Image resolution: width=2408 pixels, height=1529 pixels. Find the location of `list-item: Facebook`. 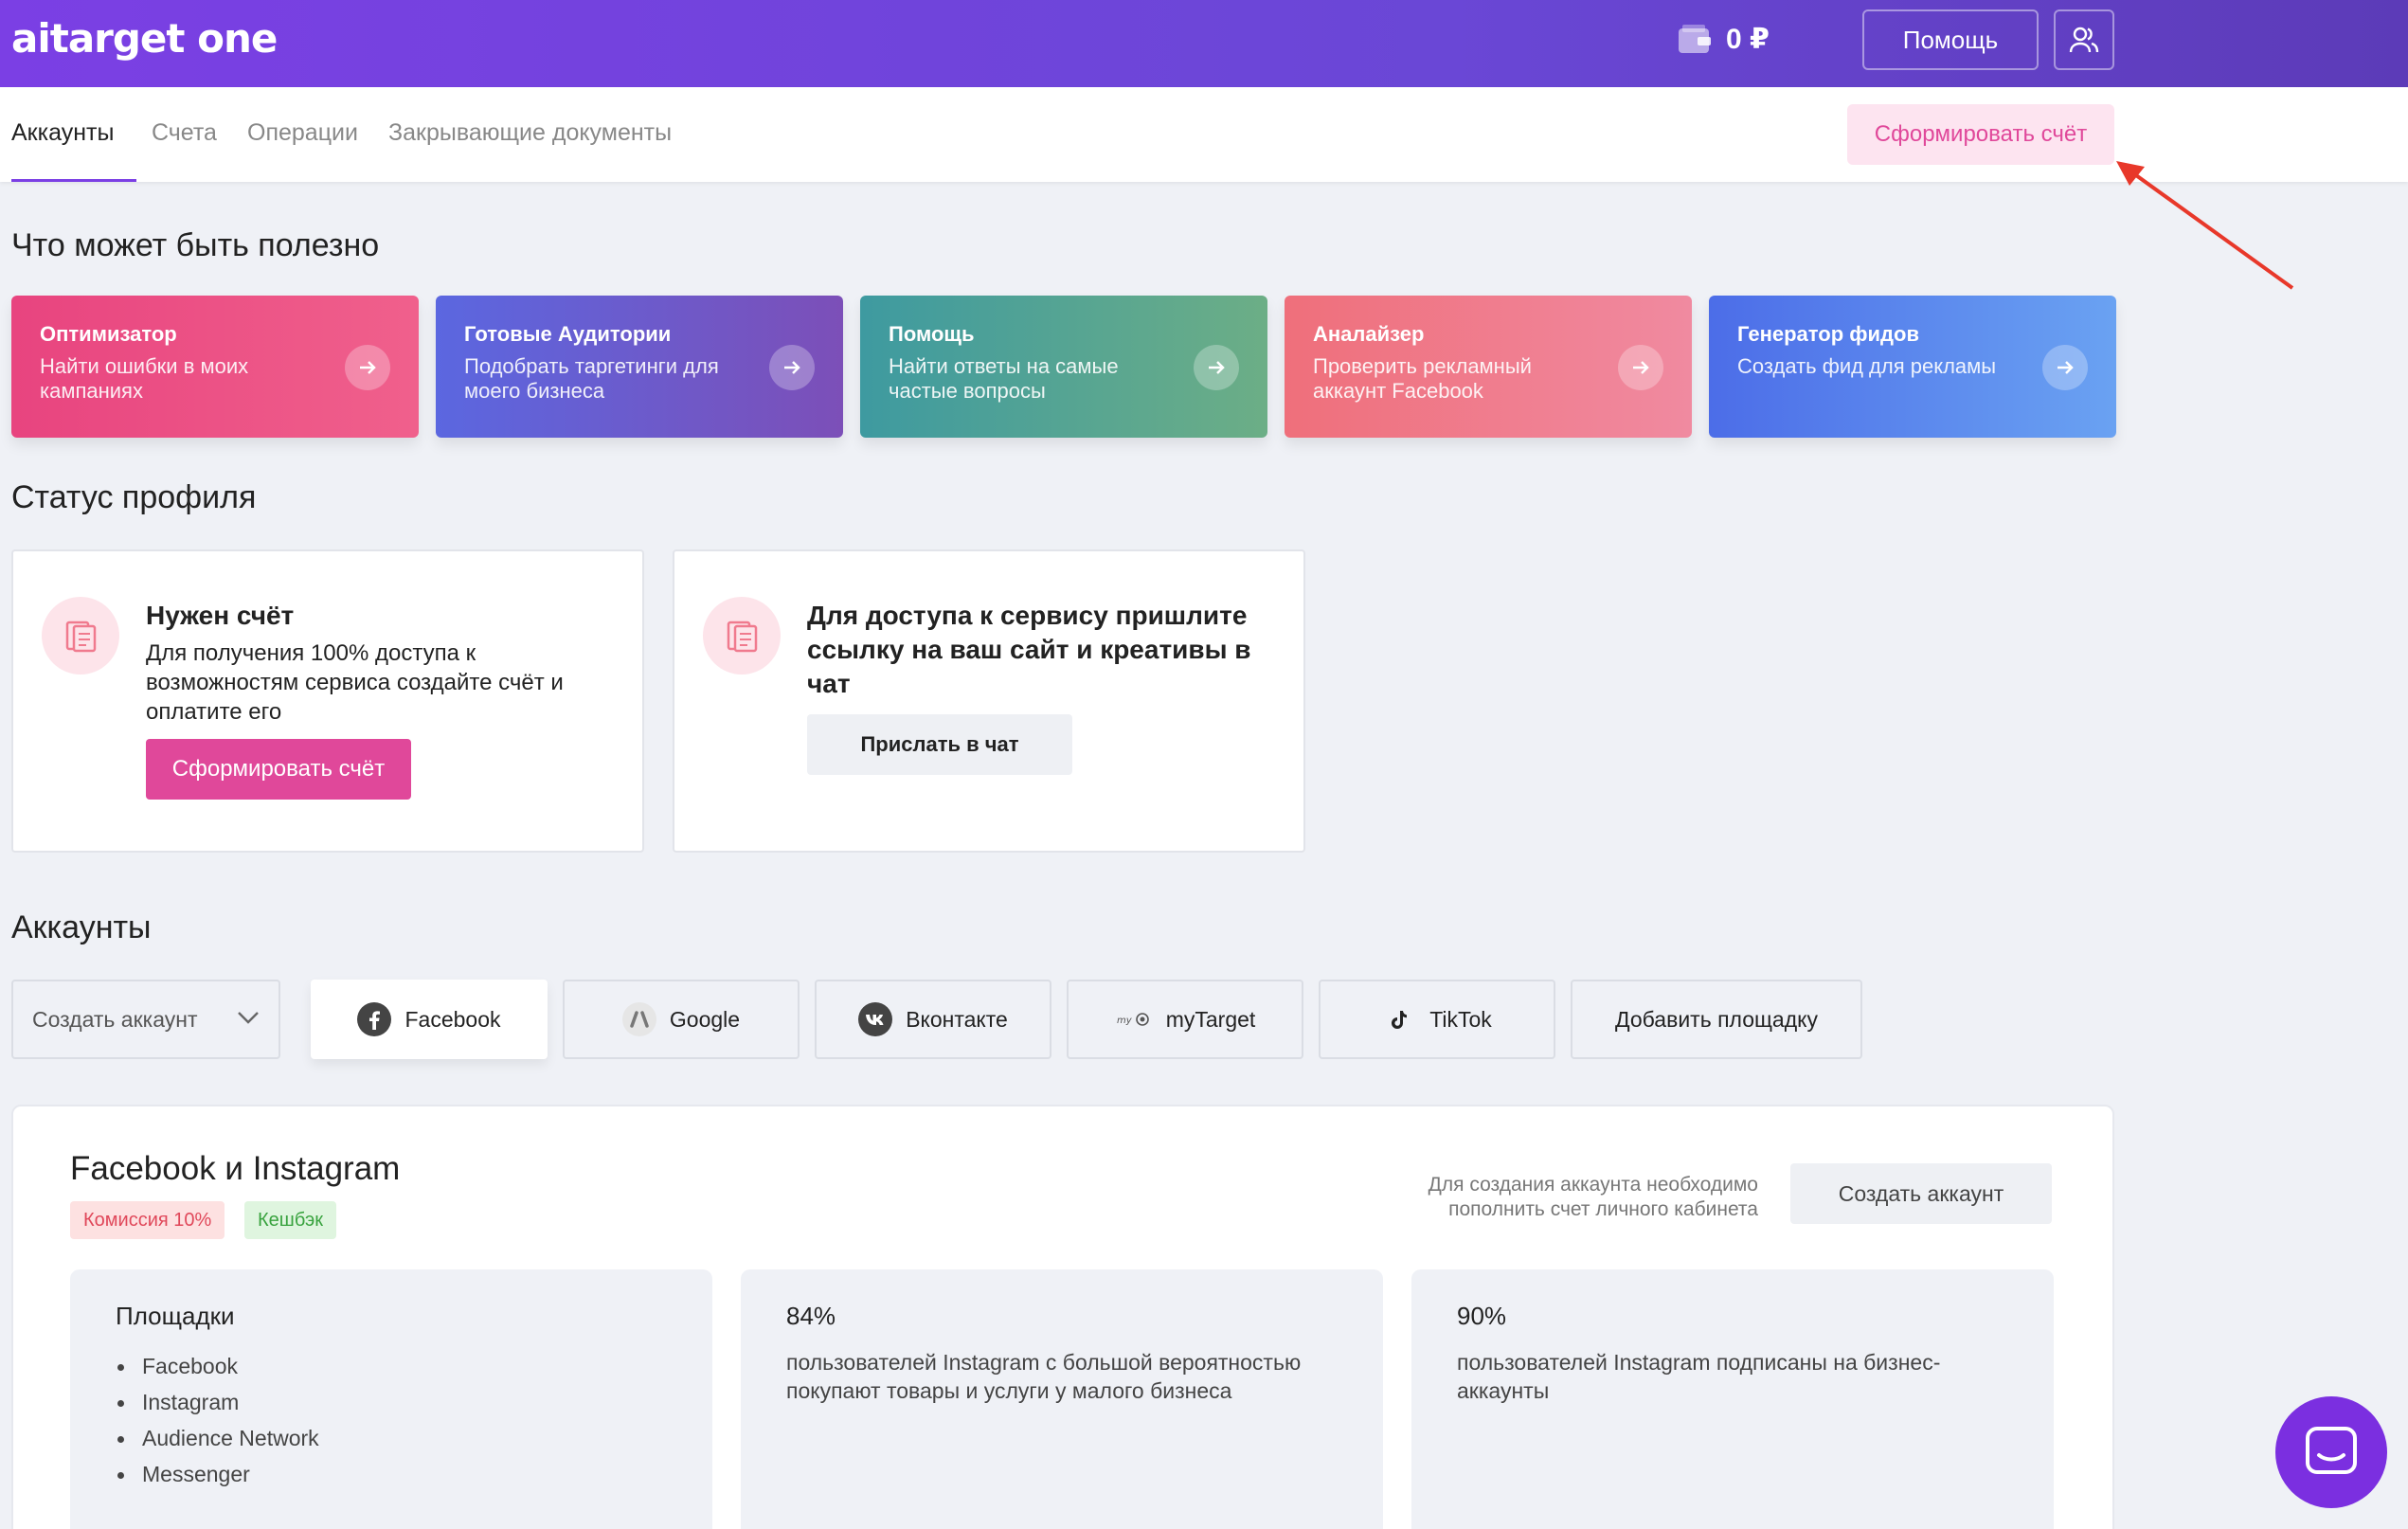

list-item: Facebook is located at coordinates (391, 1366).